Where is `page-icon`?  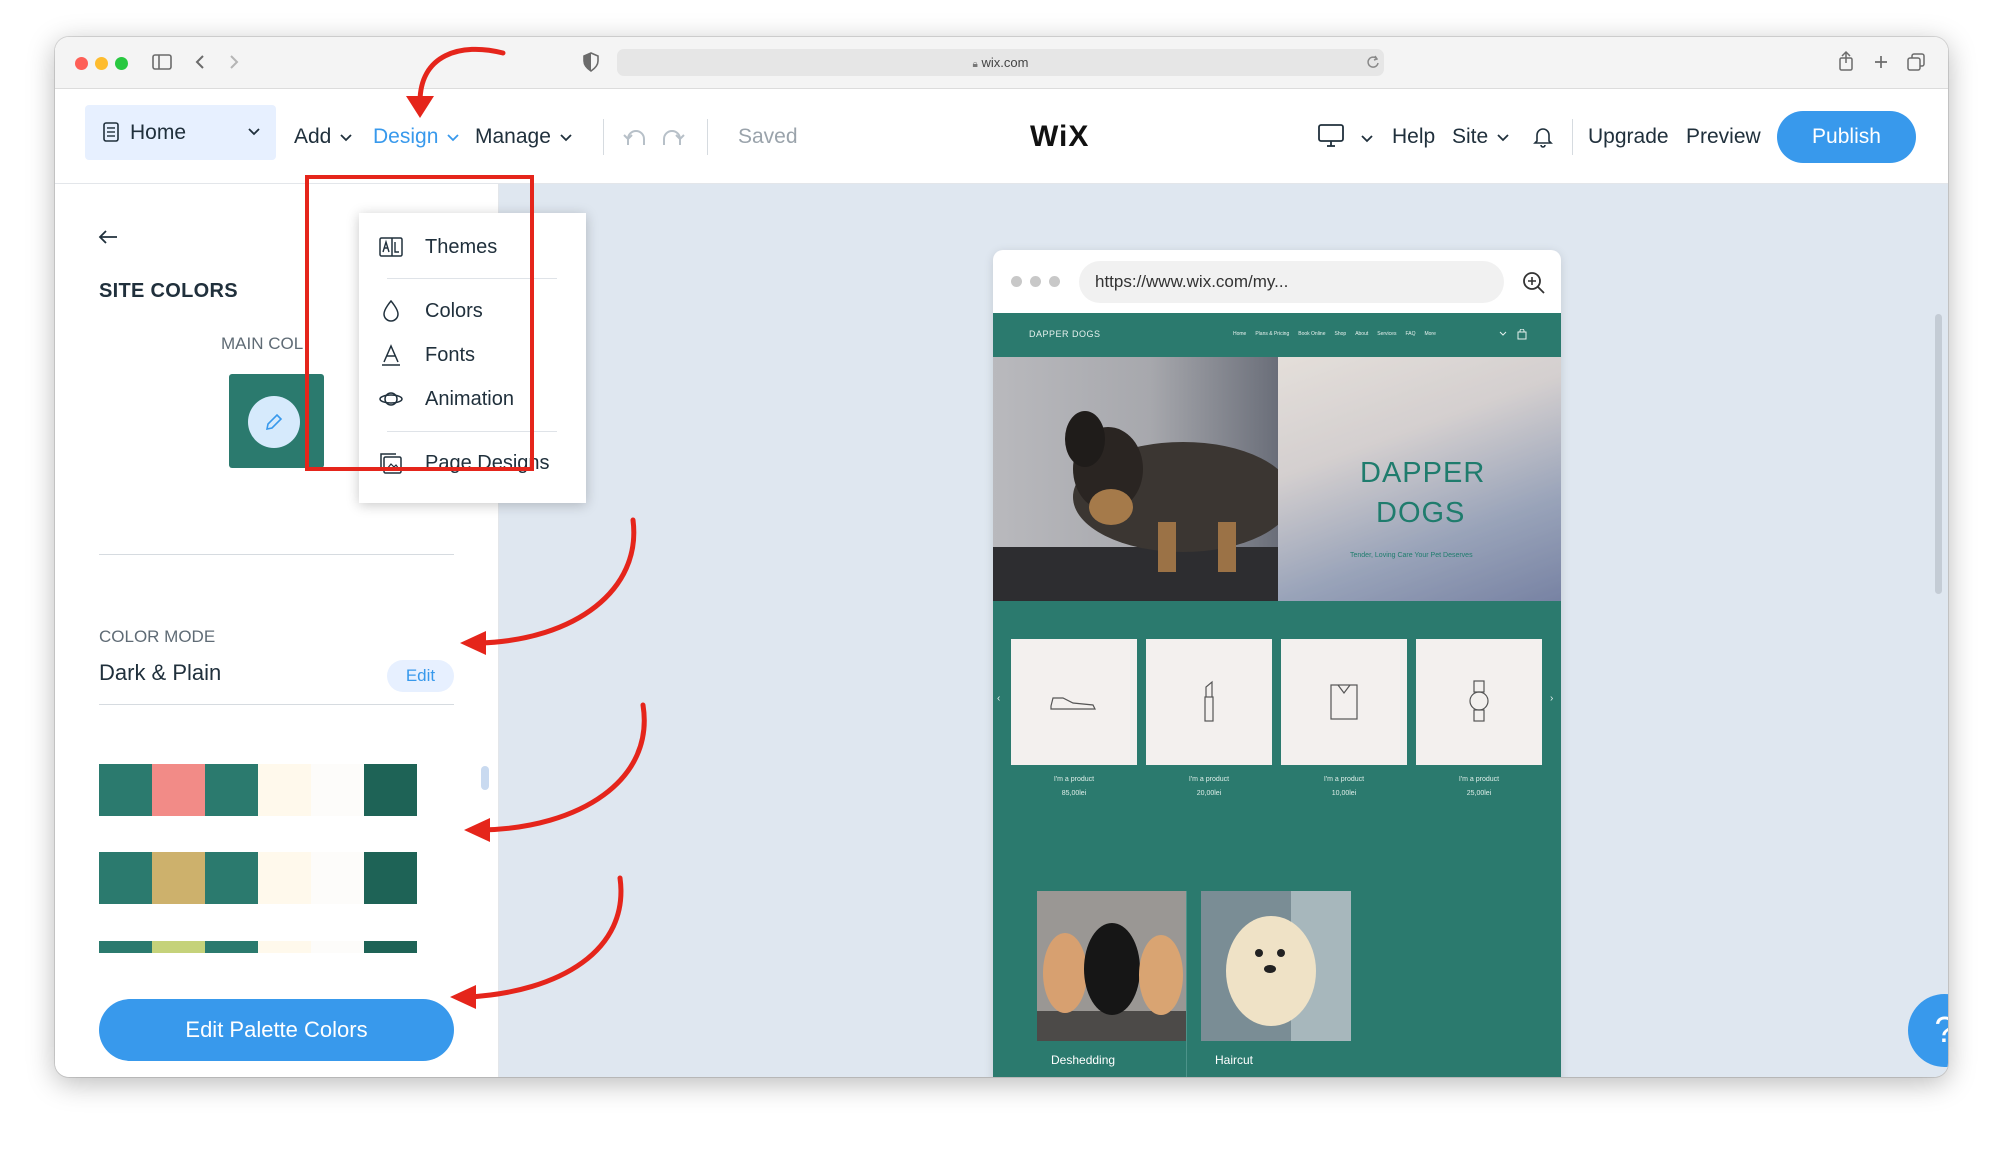
page-icon is located at coordinates (111, 132).